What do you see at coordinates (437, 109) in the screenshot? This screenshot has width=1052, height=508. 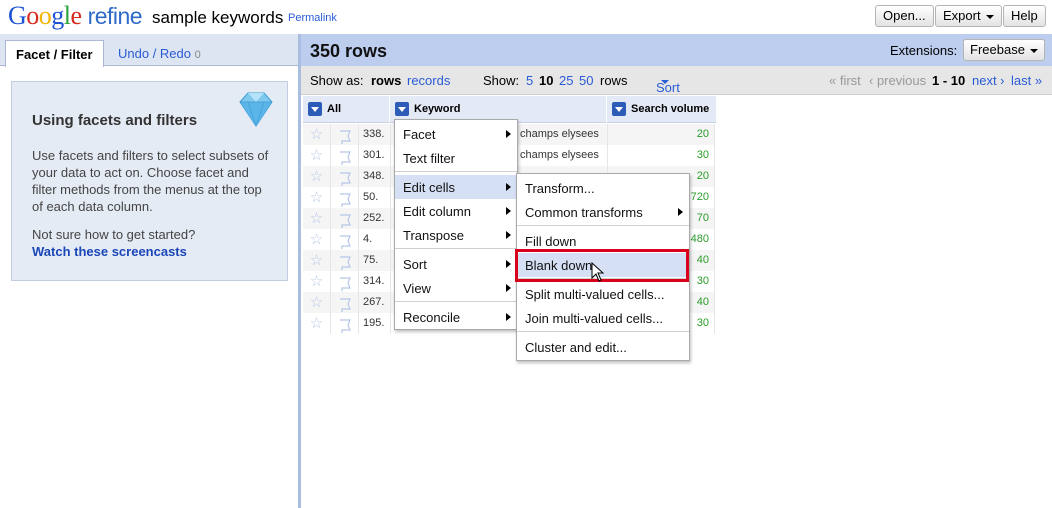 I see `column-label: Keyword` at bounding box center [437, 109].